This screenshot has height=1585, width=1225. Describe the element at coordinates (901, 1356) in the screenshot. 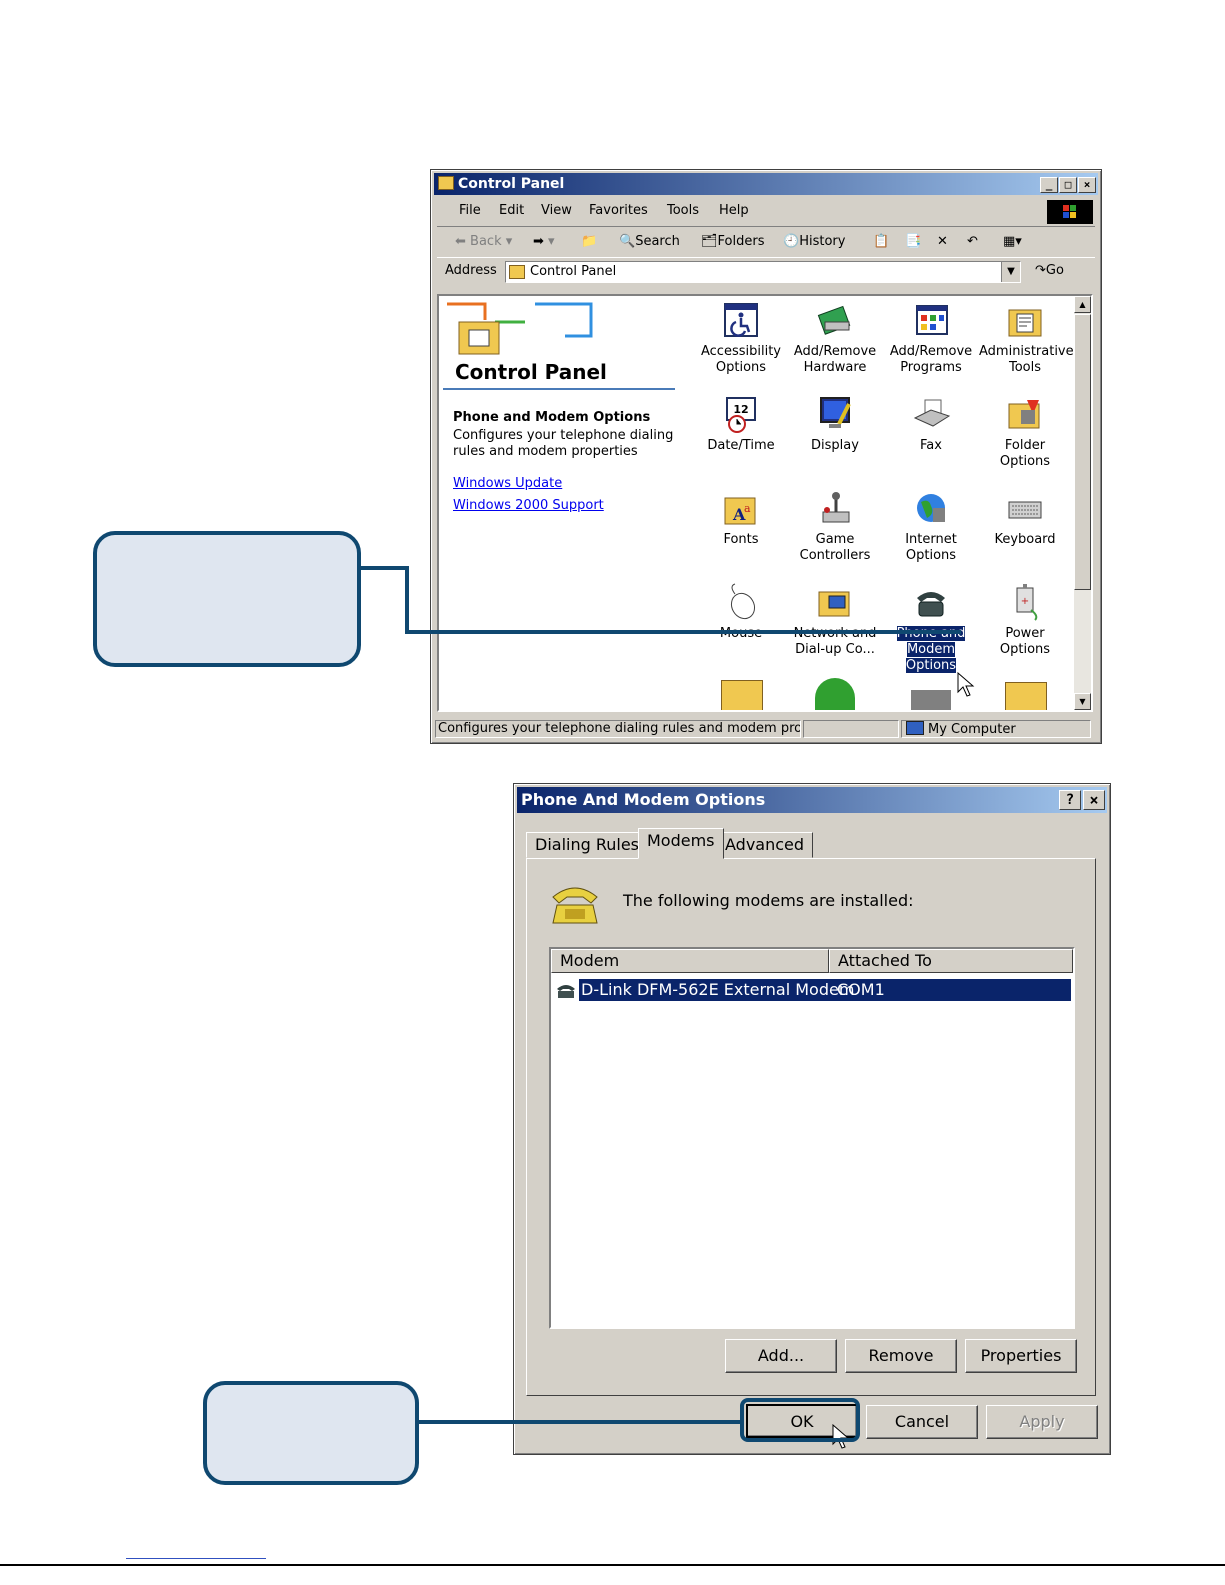

I see `remove-modem-button: Remove` at that location.